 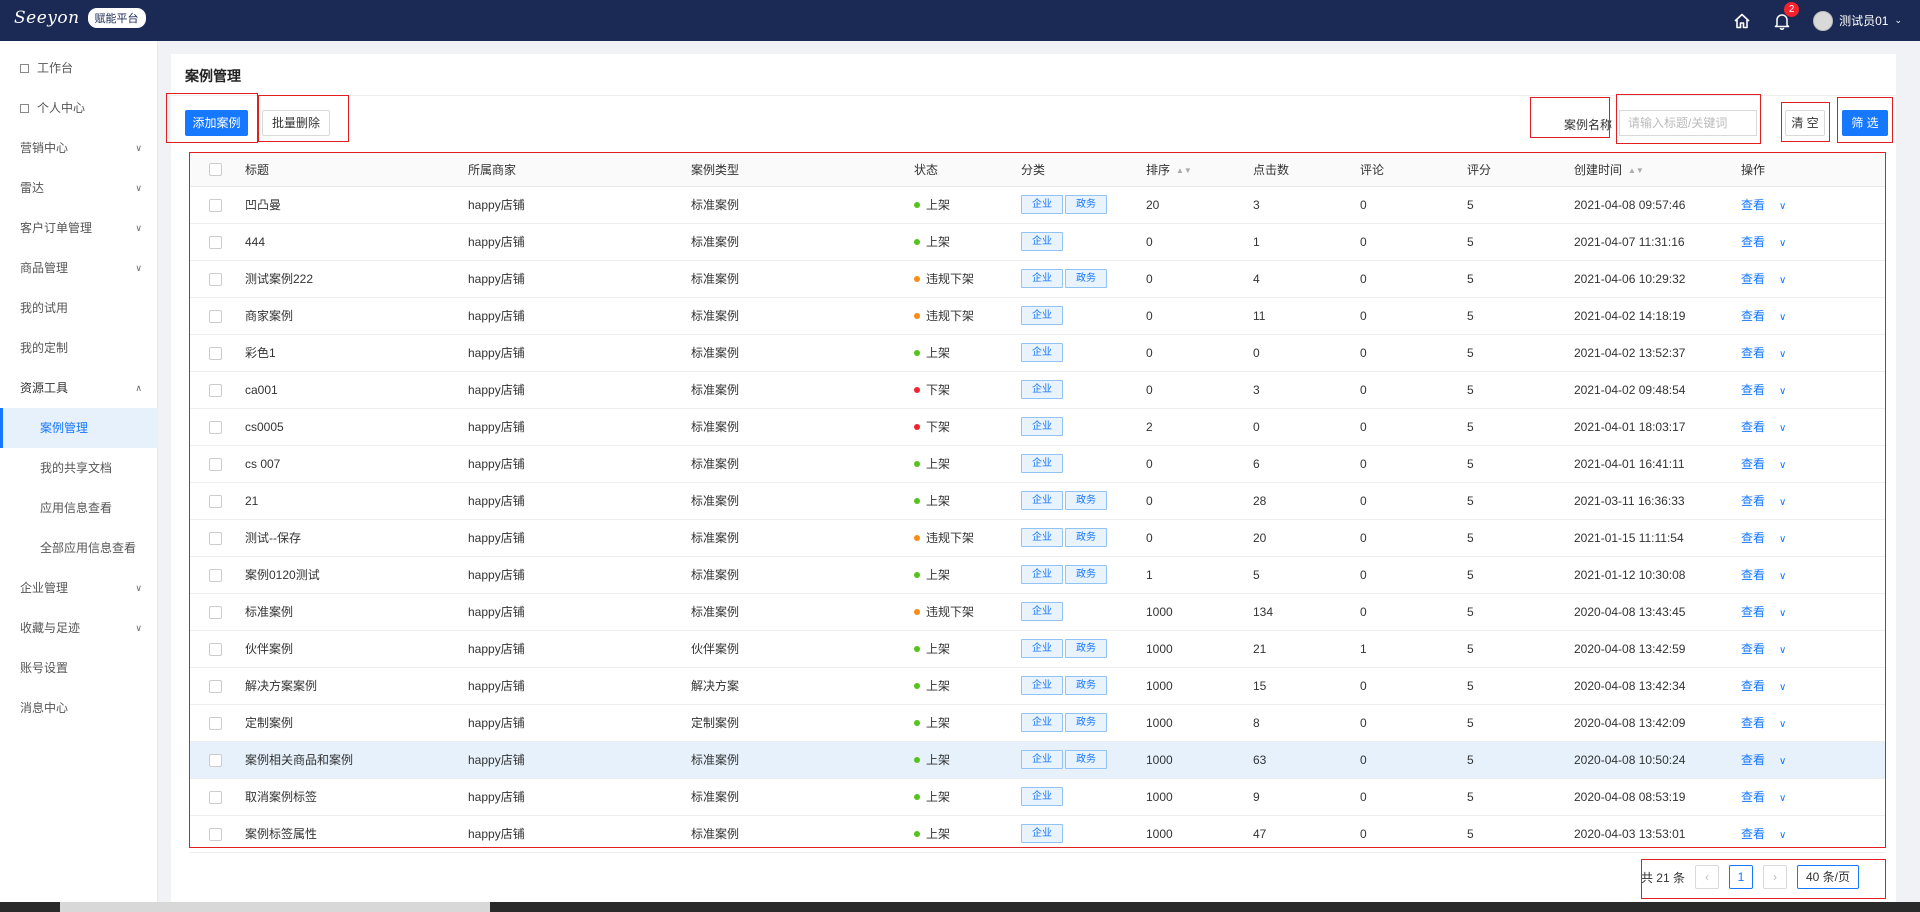 I want to click on prev-page-button: ‹, so click(x=1706, y=877).